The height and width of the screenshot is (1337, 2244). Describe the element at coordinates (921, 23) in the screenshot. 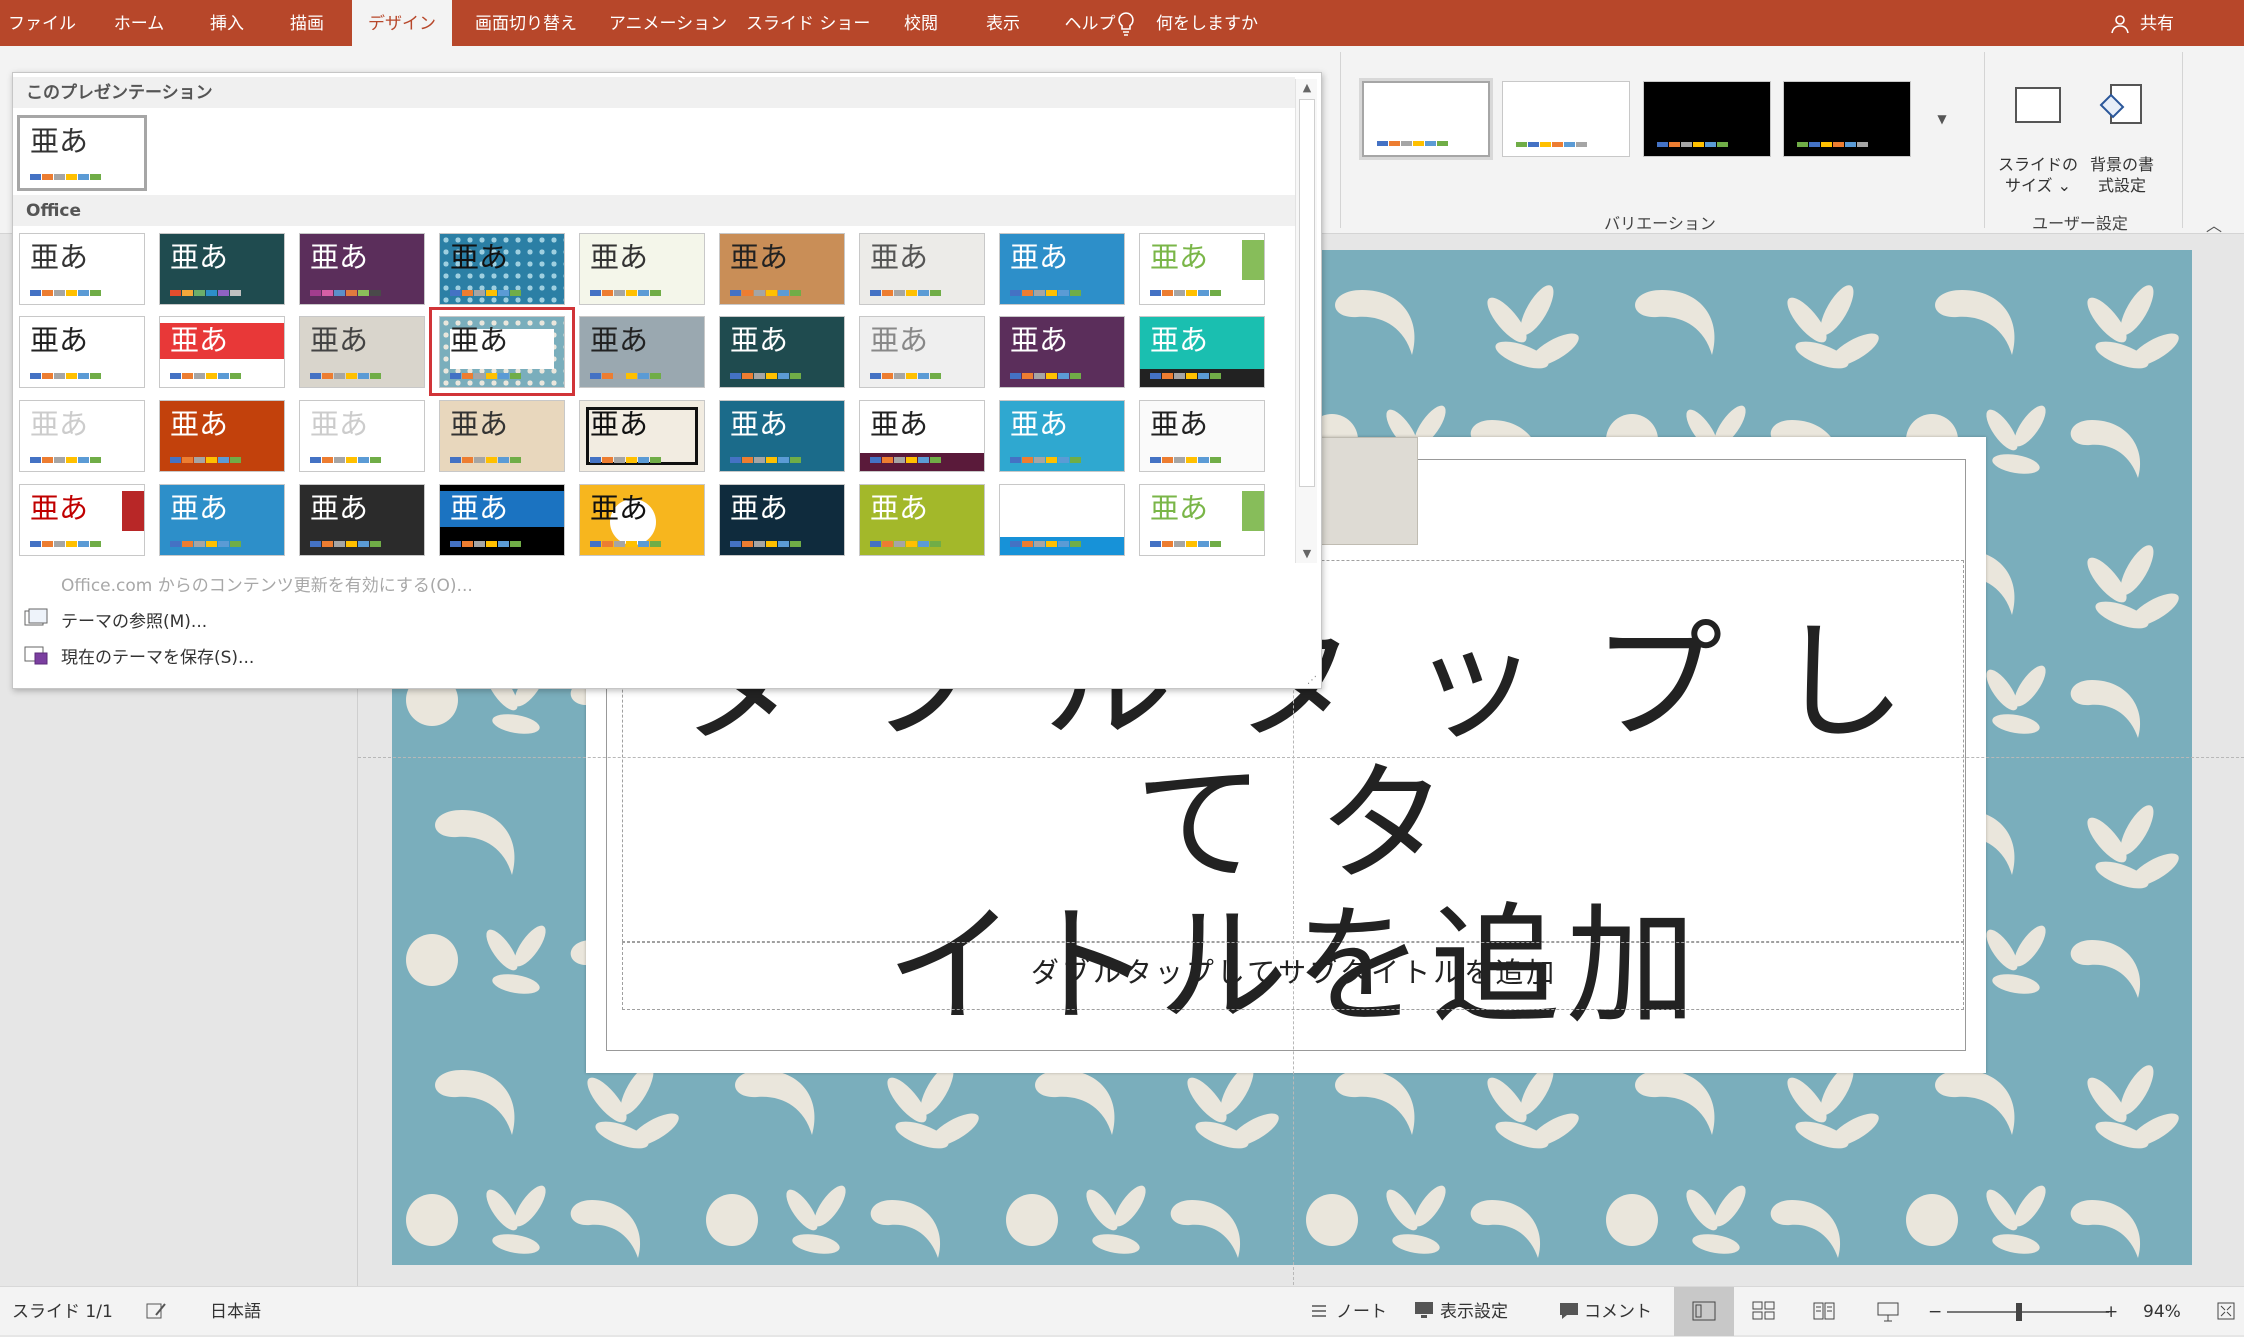

I see `tab-8: 校閲` at that location.